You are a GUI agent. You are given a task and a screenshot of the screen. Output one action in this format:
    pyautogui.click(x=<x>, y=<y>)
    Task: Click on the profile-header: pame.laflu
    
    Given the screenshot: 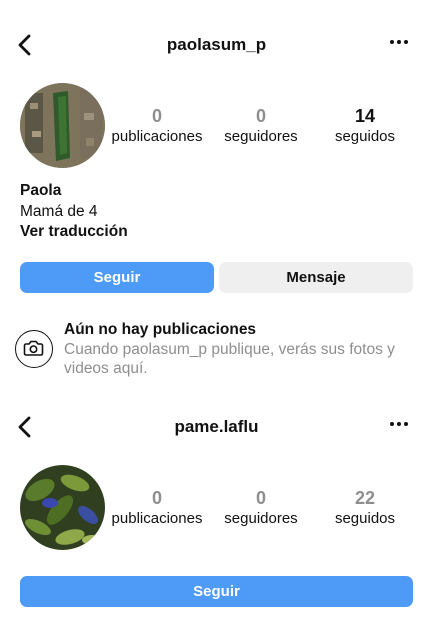 What is the action you would take?
    pyautogui.click(x=216, y=427)
    